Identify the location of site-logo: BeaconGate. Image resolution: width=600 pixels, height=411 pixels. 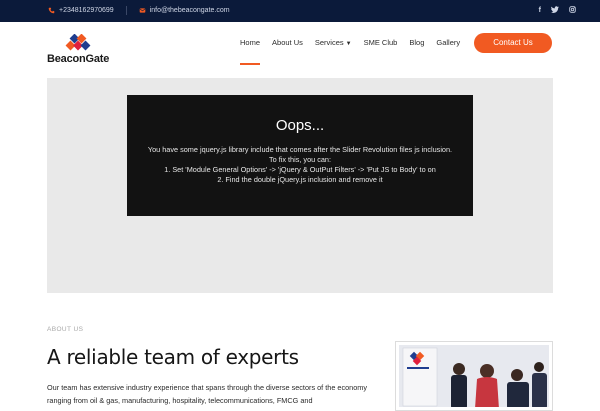
(82, 52).